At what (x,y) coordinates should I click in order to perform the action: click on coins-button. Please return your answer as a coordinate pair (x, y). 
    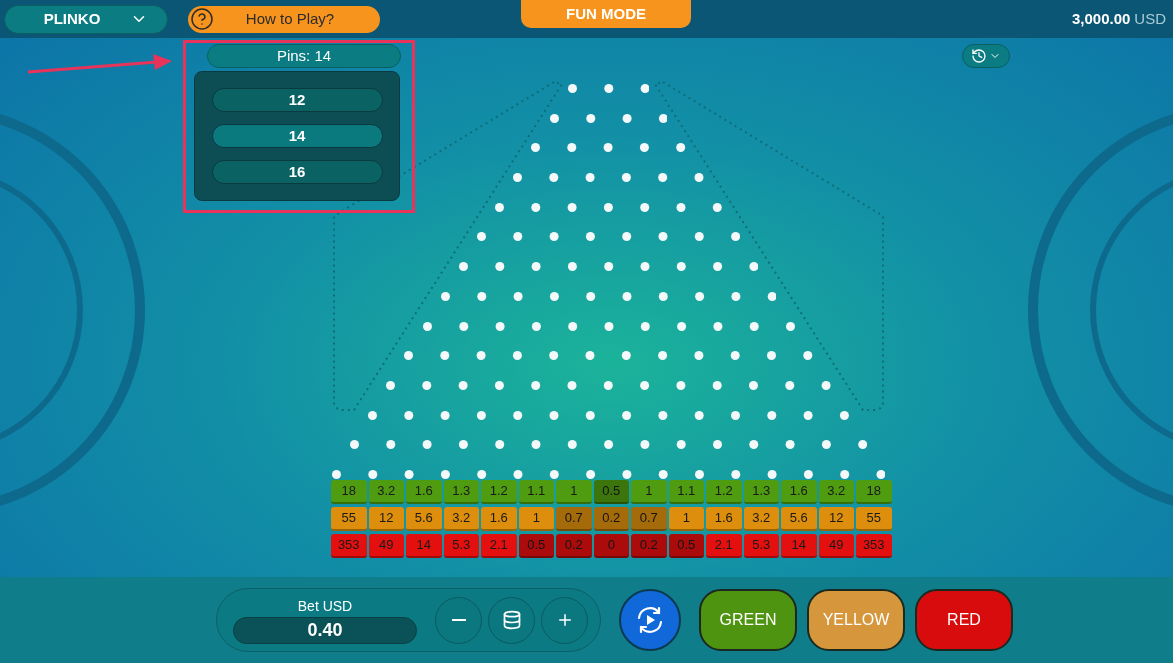
    Looking at the image, I should click on (511, 620).